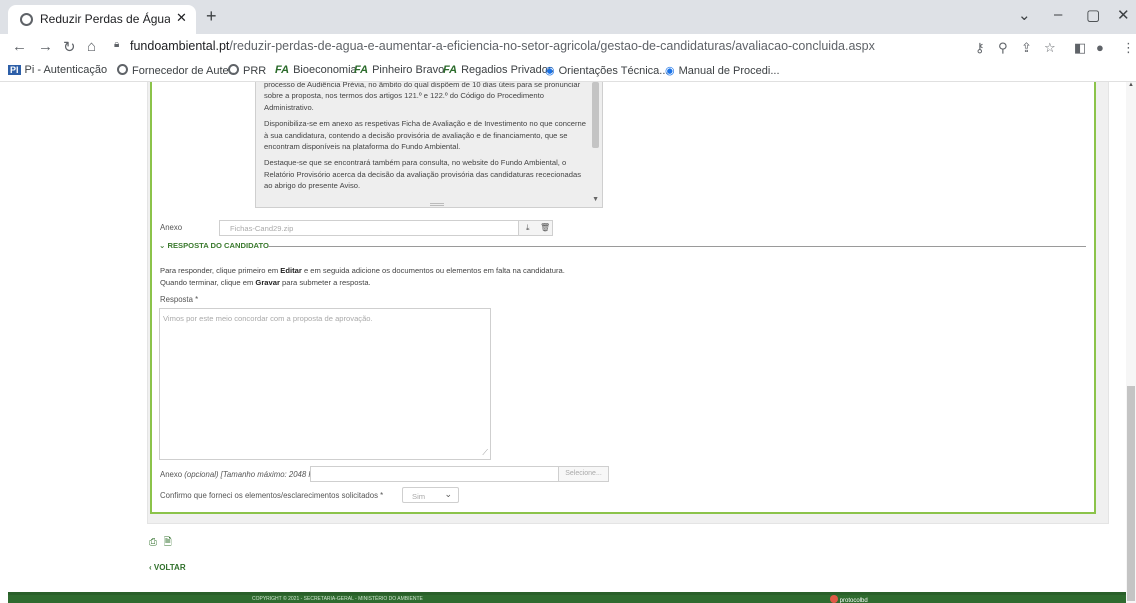  Describe the element at coordinates (316, 70) in the screenshot. I see `bookmark-item: FA Bioeconomia` at that location.